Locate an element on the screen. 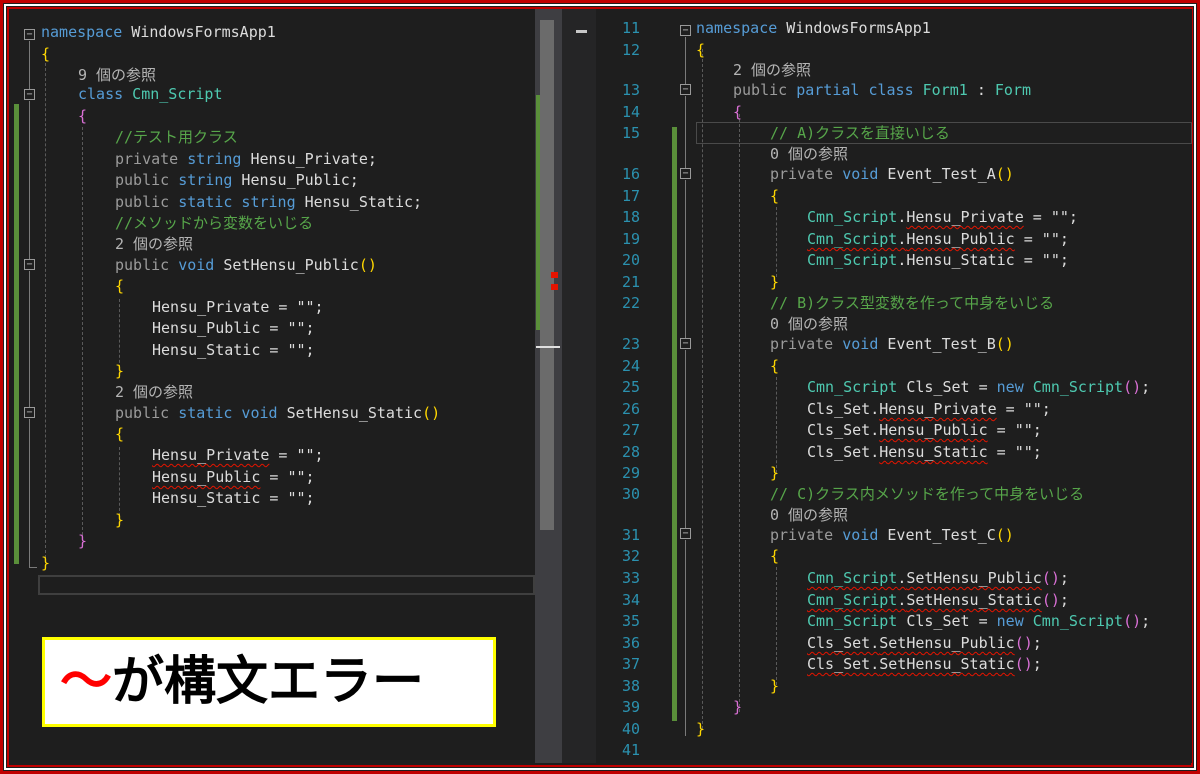 This screenshot has width=1200, height=774. code-line: private void Event_Test_C() is located at coordinates (892, 535).